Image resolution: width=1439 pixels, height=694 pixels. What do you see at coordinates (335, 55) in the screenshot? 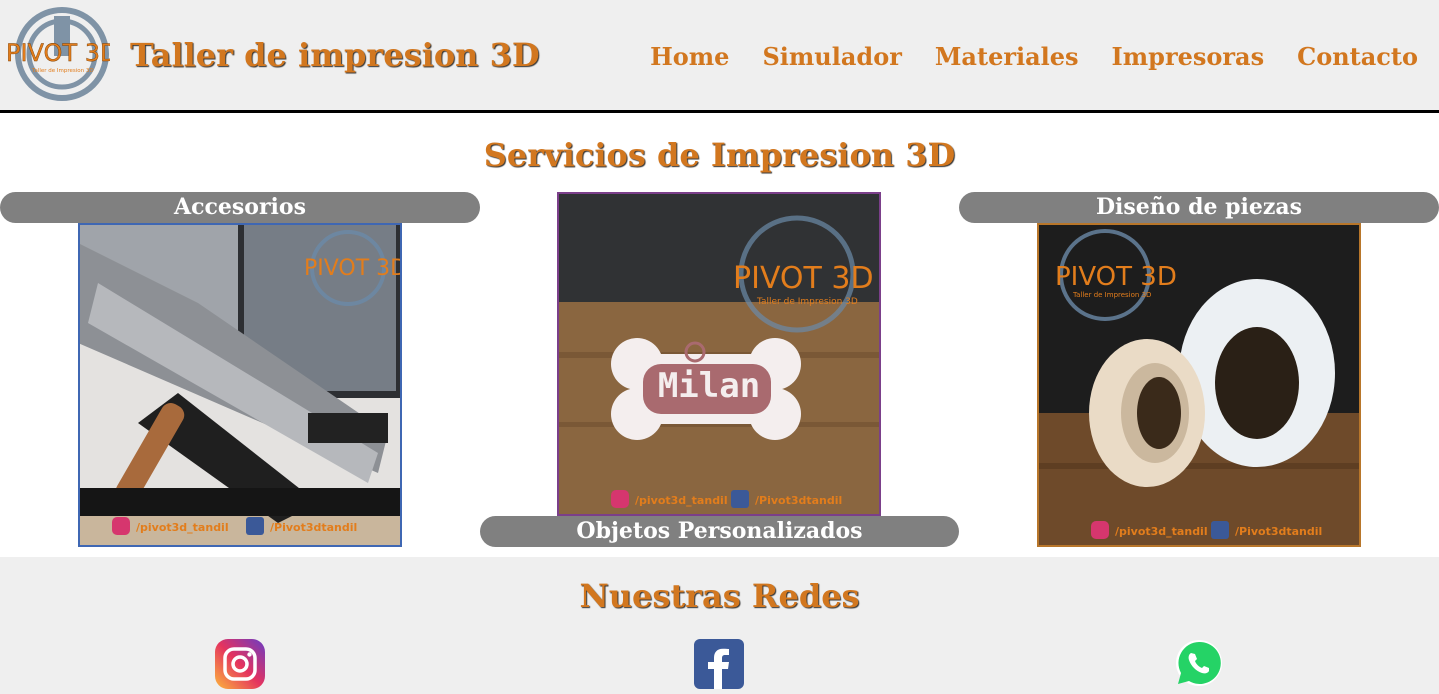
I see `site-title: Taller de impresion 3D` at bounding box center [335, 55].